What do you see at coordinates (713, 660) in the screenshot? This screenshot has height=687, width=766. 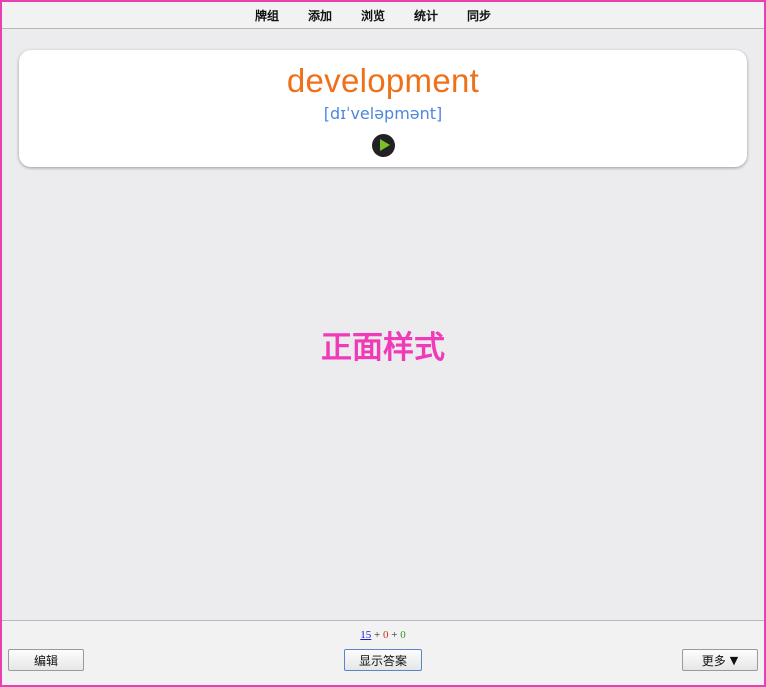 I see `more-button-label: 更多` at bounding box center [713, 660].